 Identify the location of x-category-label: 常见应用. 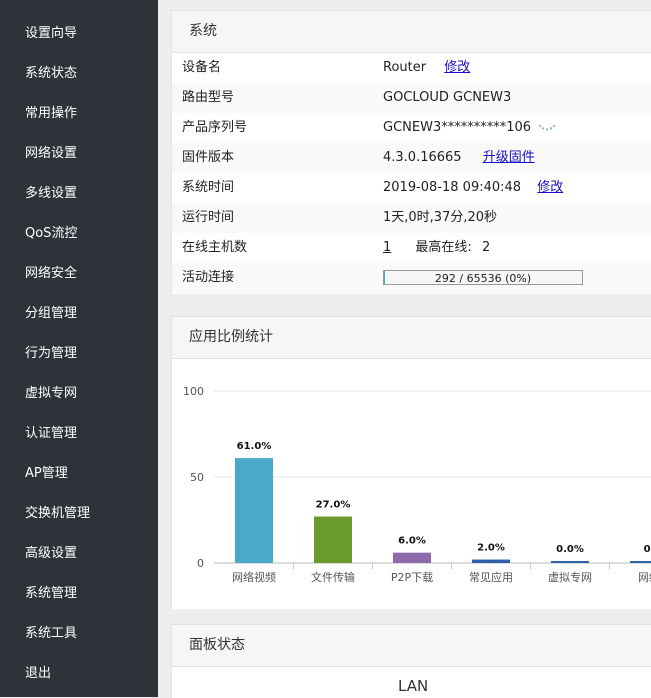
(491, 577).